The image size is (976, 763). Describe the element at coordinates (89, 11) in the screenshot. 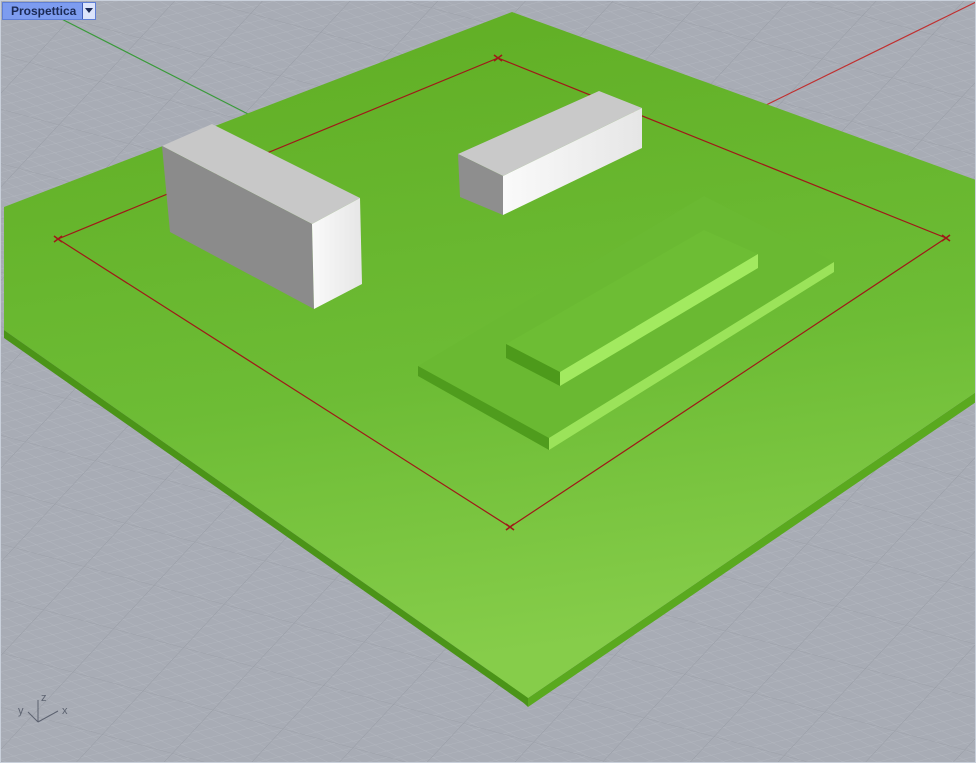

I see `dropdown-triangle-icon` at that location.